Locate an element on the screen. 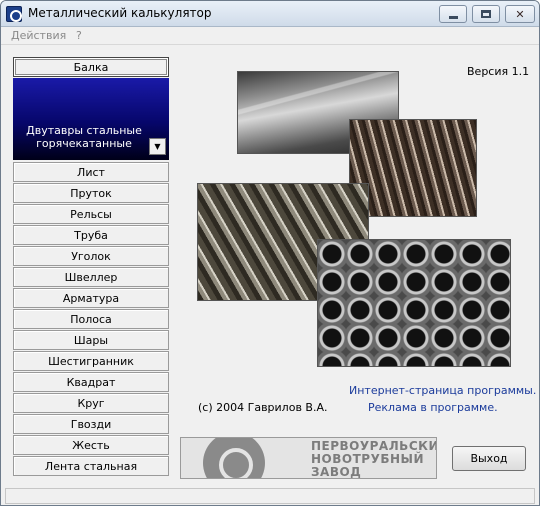 Image resolution: width=557 pixels, height=507 pixels. chevron-down-icon: ▼ is located at coordinates (157, 146).